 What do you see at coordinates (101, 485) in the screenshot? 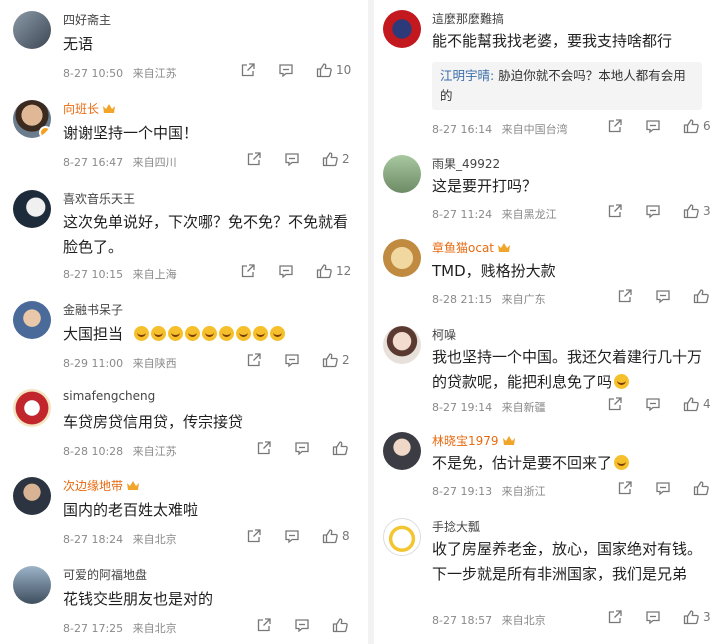
I see `comment-username: 次边缘地带` at bounding box center [101, 485].